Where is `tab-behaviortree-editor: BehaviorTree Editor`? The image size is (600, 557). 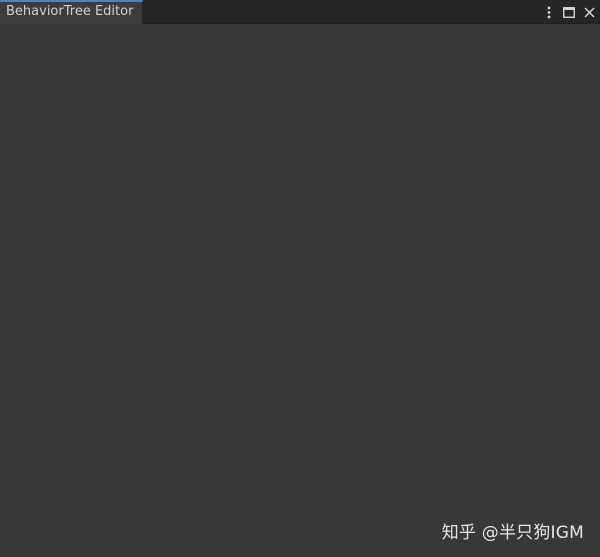 tab-behaviortree-editor: BehaviorTree Editor is located at coordinates (71, 12).